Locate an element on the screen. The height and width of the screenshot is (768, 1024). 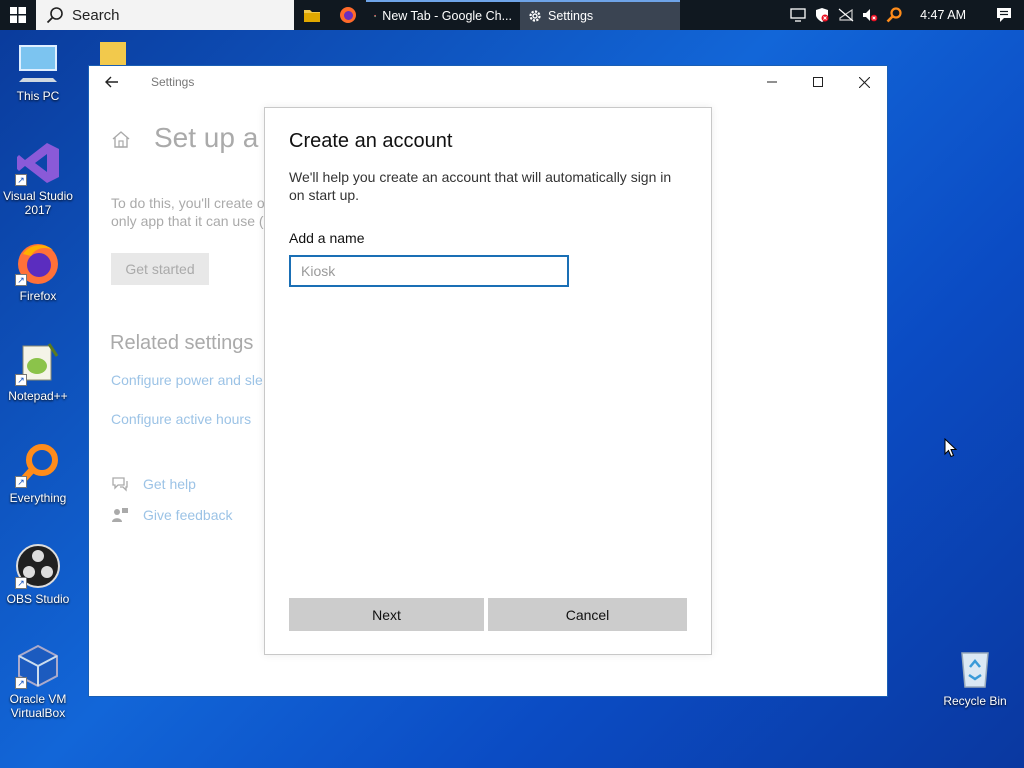
get-started-button: Get started is located at coordinates (160, 269).